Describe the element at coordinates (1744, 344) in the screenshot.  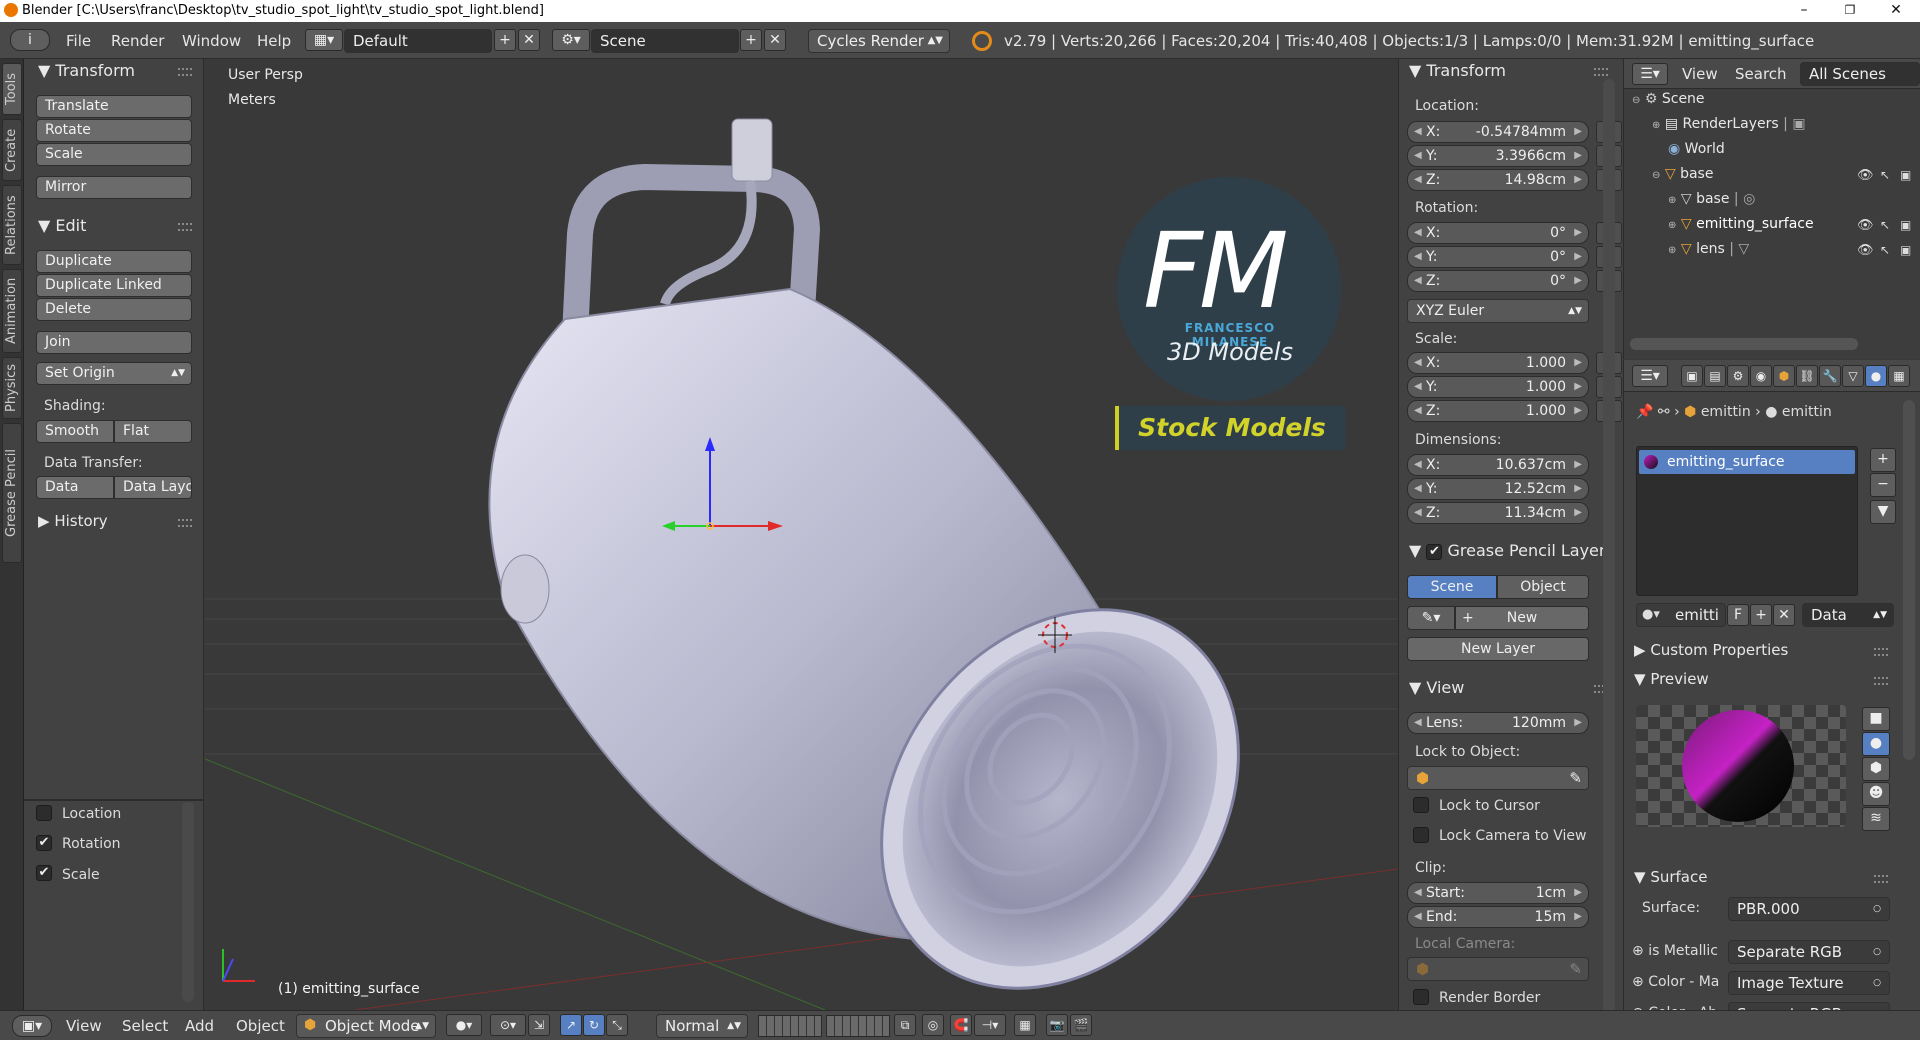
I see `outliner-scrollbar` at that location.